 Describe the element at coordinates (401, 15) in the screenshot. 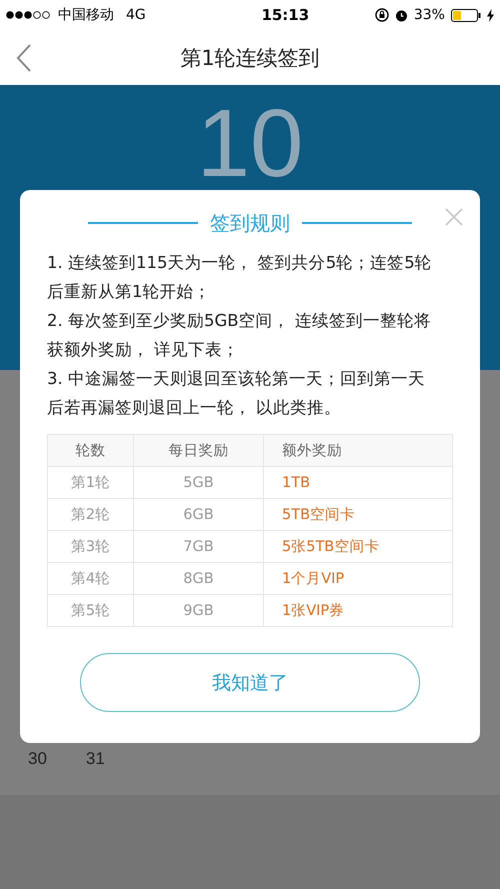

I see `alarm-icon` at that location.